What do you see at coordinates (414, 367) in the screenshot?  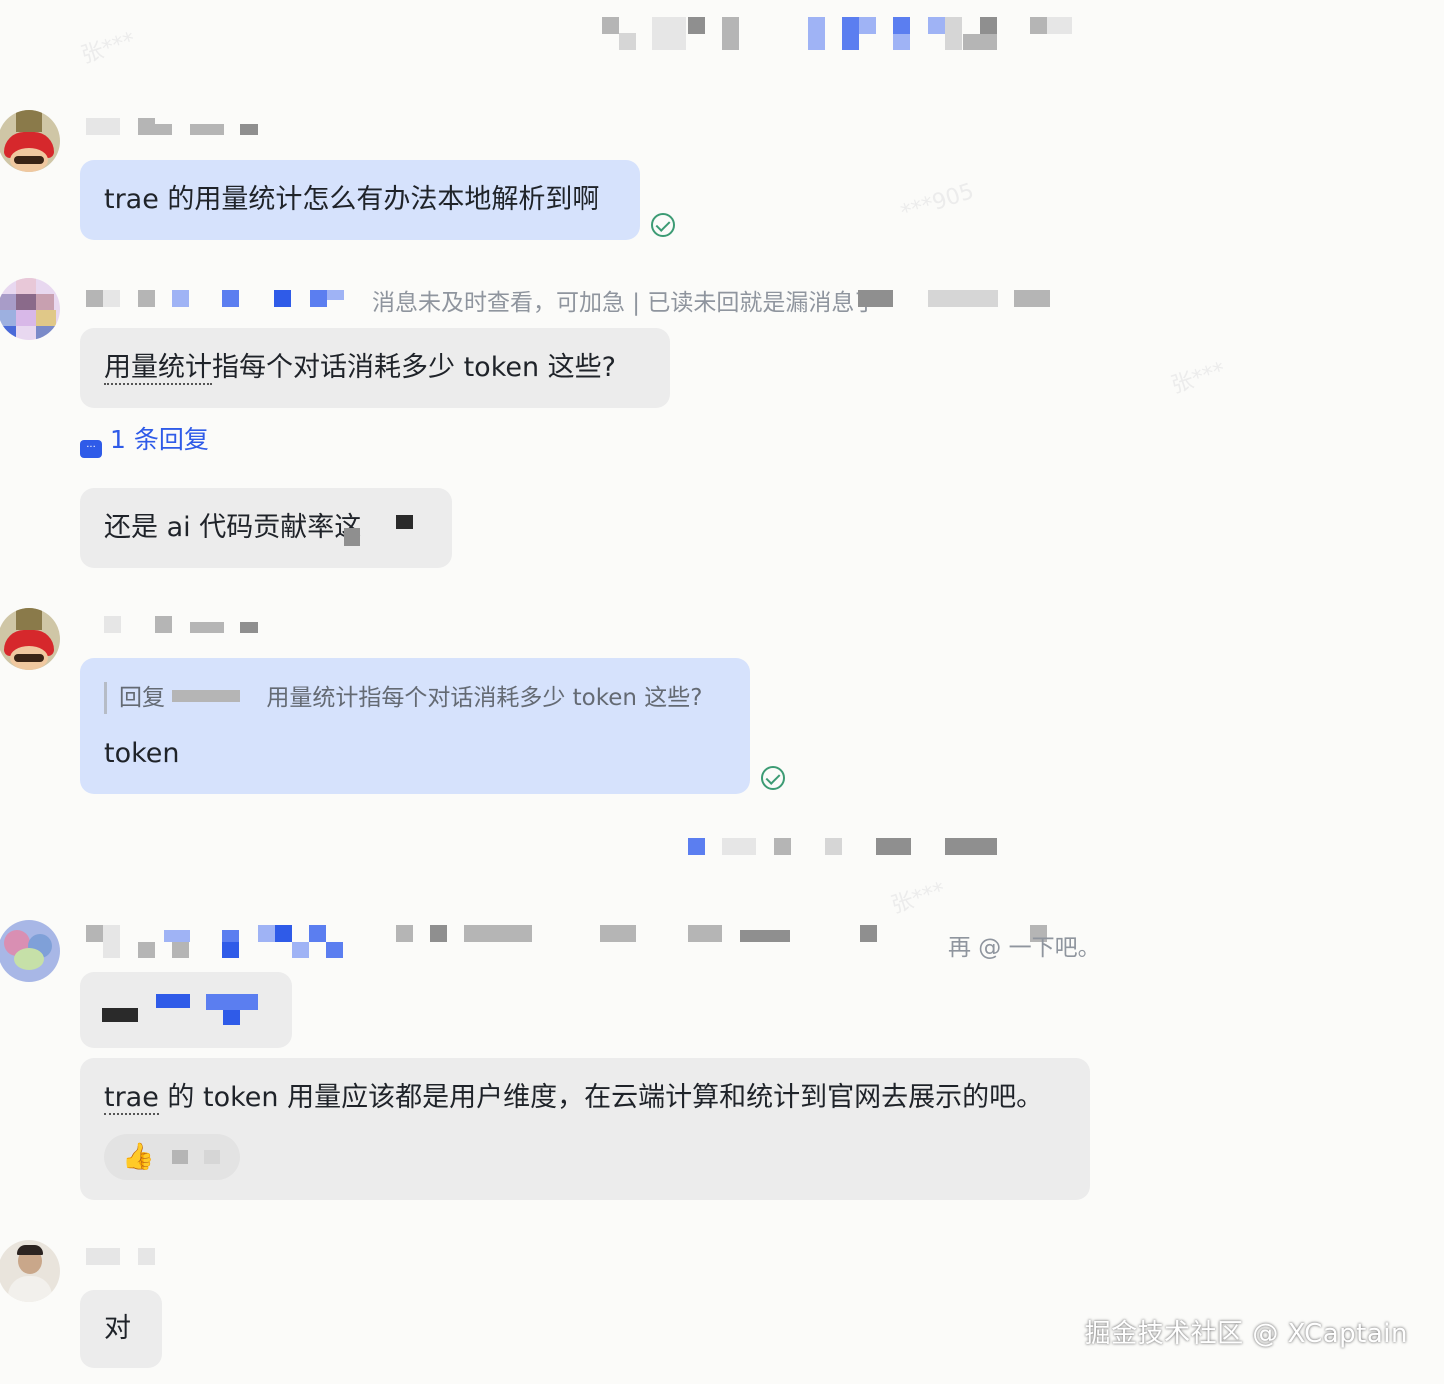 I see `message-text: 指每个对话消耗多少 token 这些?` at bounding box center [414, 367].